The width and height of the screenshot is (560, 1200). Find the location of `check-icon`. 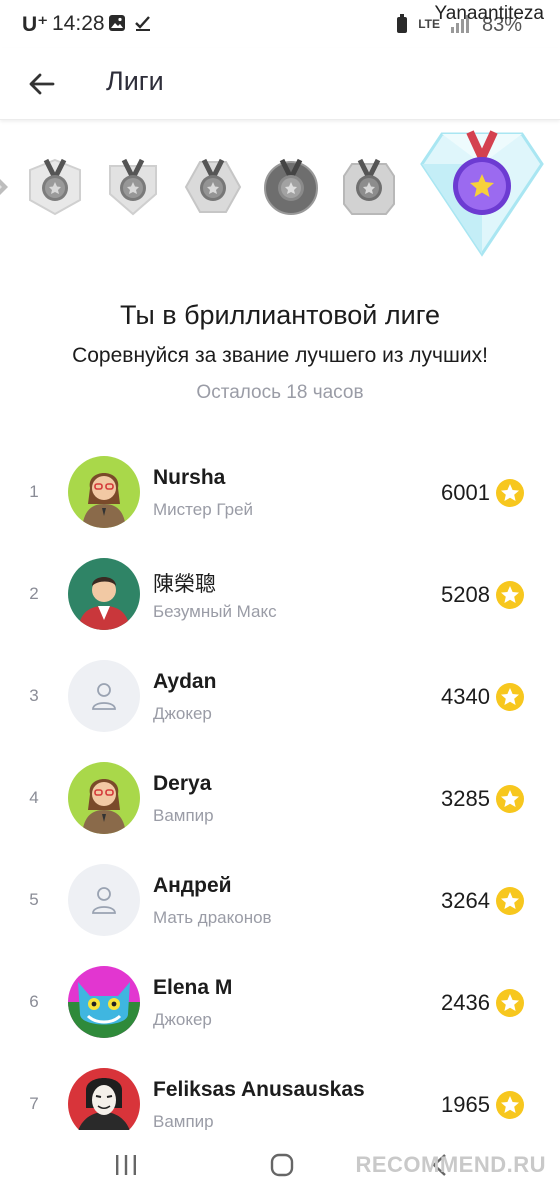

check-icon is located at coordinates (142, 23).